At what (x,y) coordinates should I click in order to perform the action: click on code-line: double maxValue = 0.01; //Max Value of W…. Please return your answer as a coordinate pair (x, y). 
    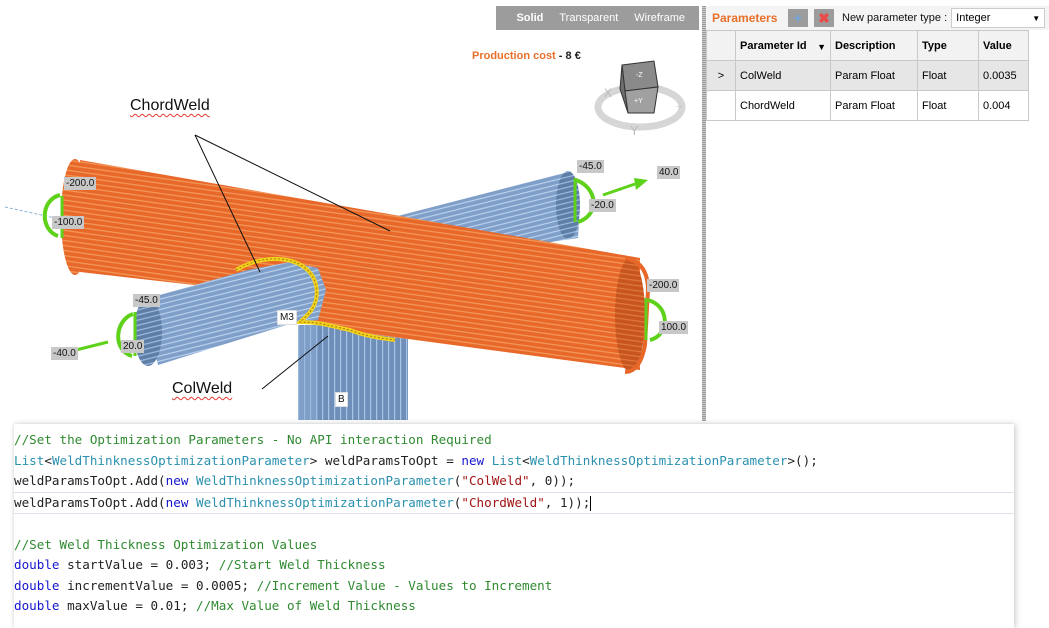
    Looking at the image, I should click on (514, 606).